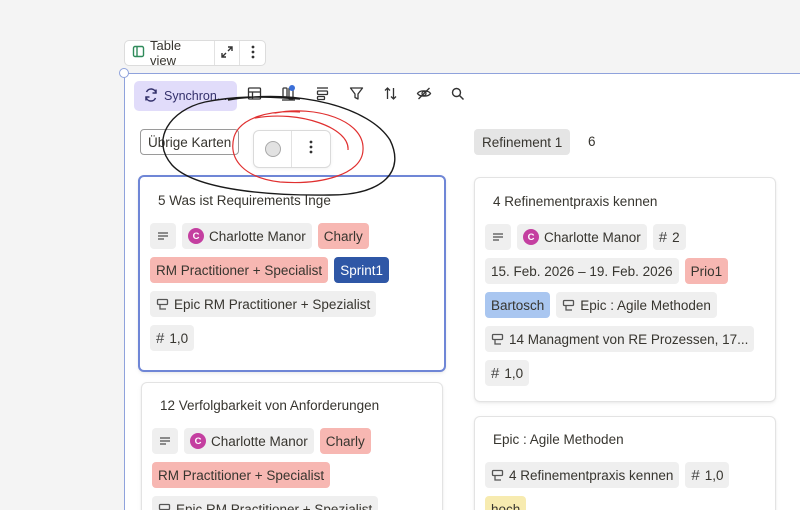  I want to click on sort-button, so click(390, 96).